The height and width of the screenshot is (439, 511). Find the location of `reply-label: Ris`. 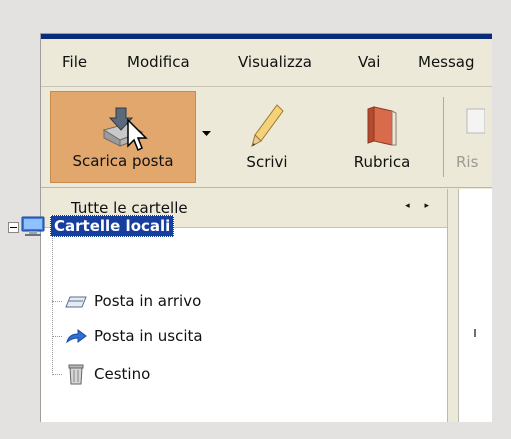

reply-label: Ris is located at coordinates (467, 162).